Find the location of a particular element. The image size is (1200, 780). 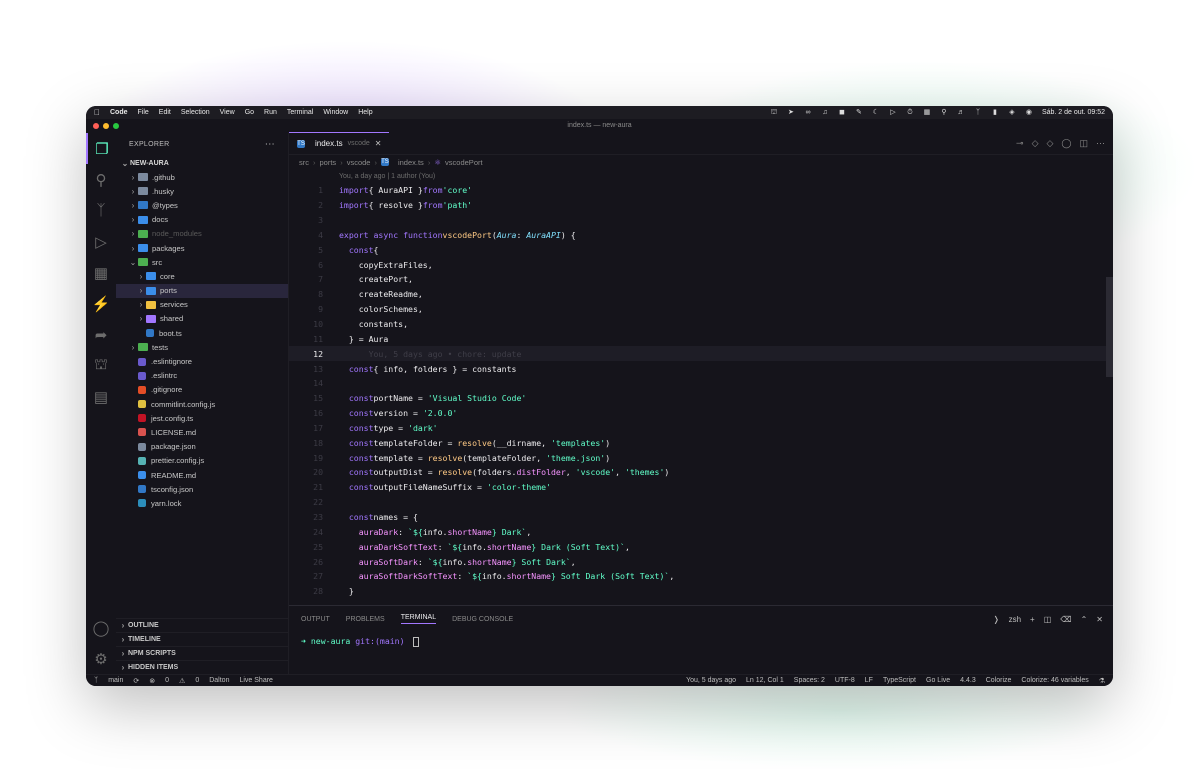

menu-go: Go is located at coordinates (249, 112).